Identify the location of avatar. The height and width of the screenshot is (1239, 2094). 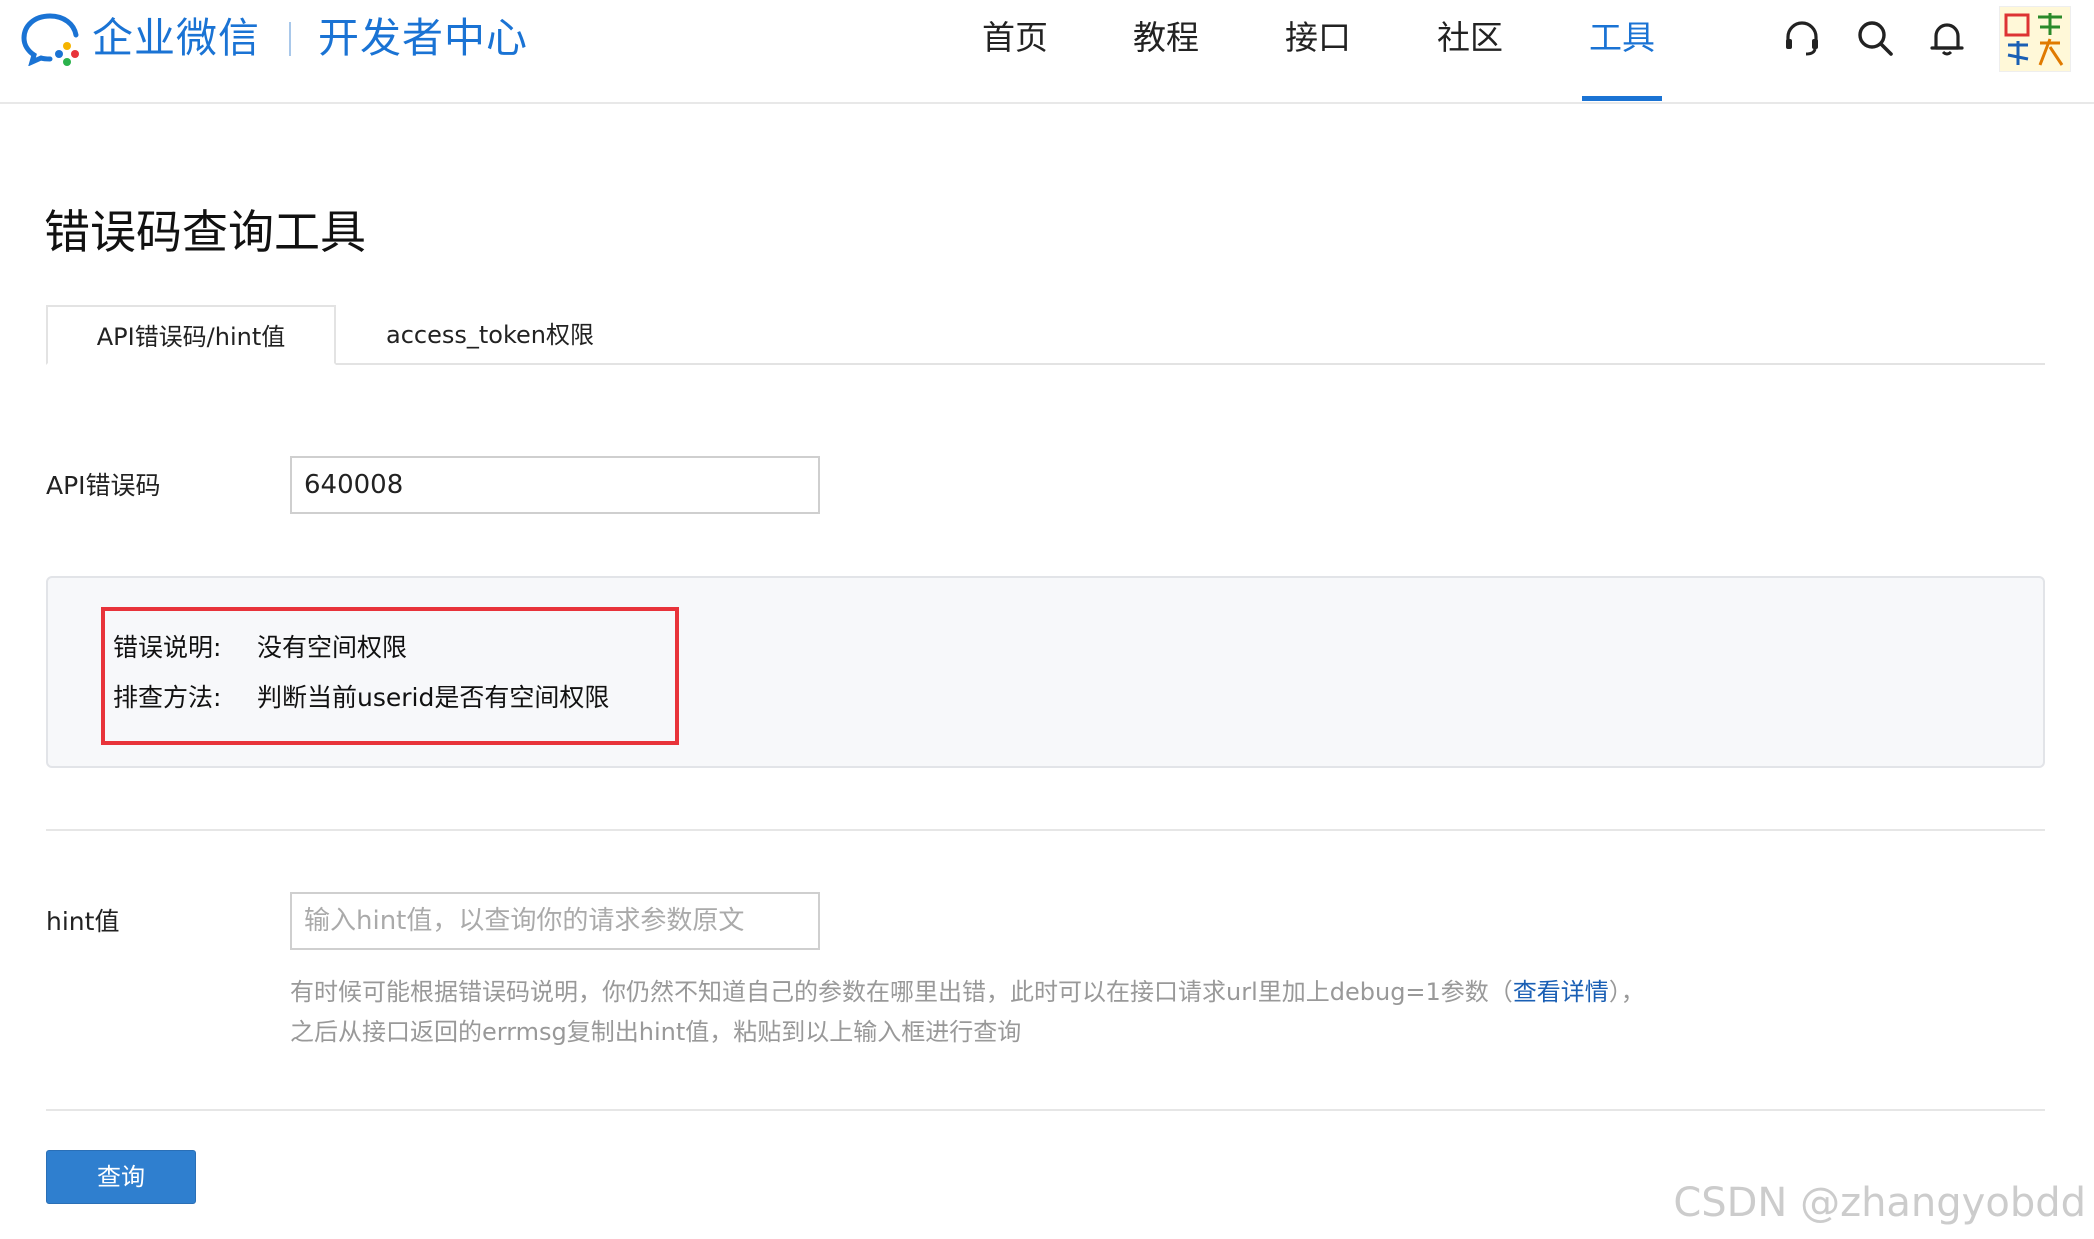
(2035, 39).